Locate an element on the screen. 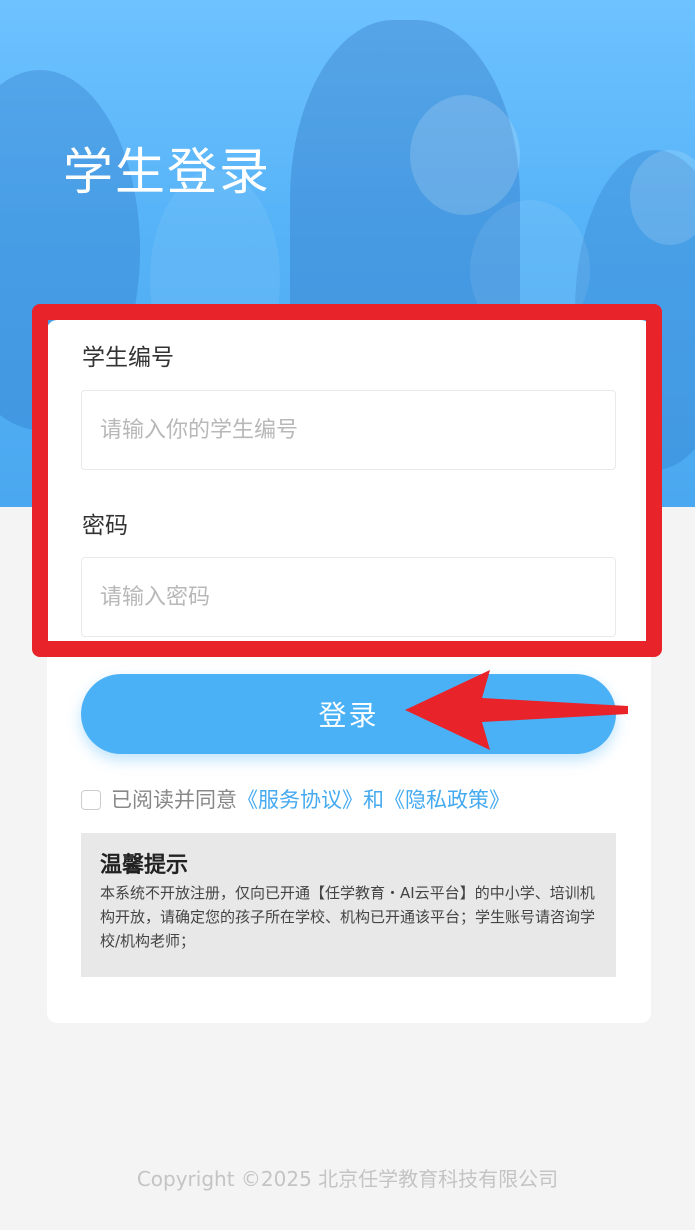  service-agreement-link: 《服务协议》 is located at coordinates (300, 800).